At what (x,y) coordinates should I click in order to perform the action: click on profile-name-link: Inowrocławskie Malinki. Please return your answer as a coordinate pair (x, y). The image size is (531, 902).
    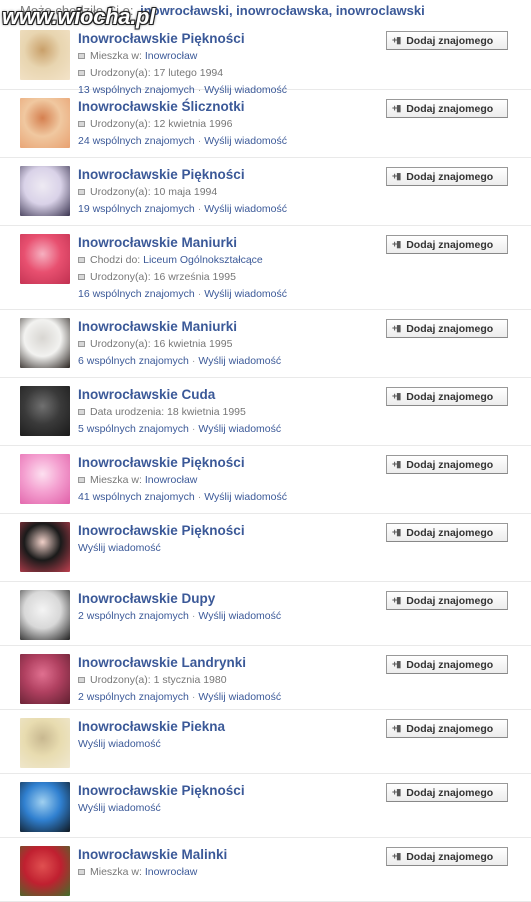
    Looking at the image, I should click on (228, 855).